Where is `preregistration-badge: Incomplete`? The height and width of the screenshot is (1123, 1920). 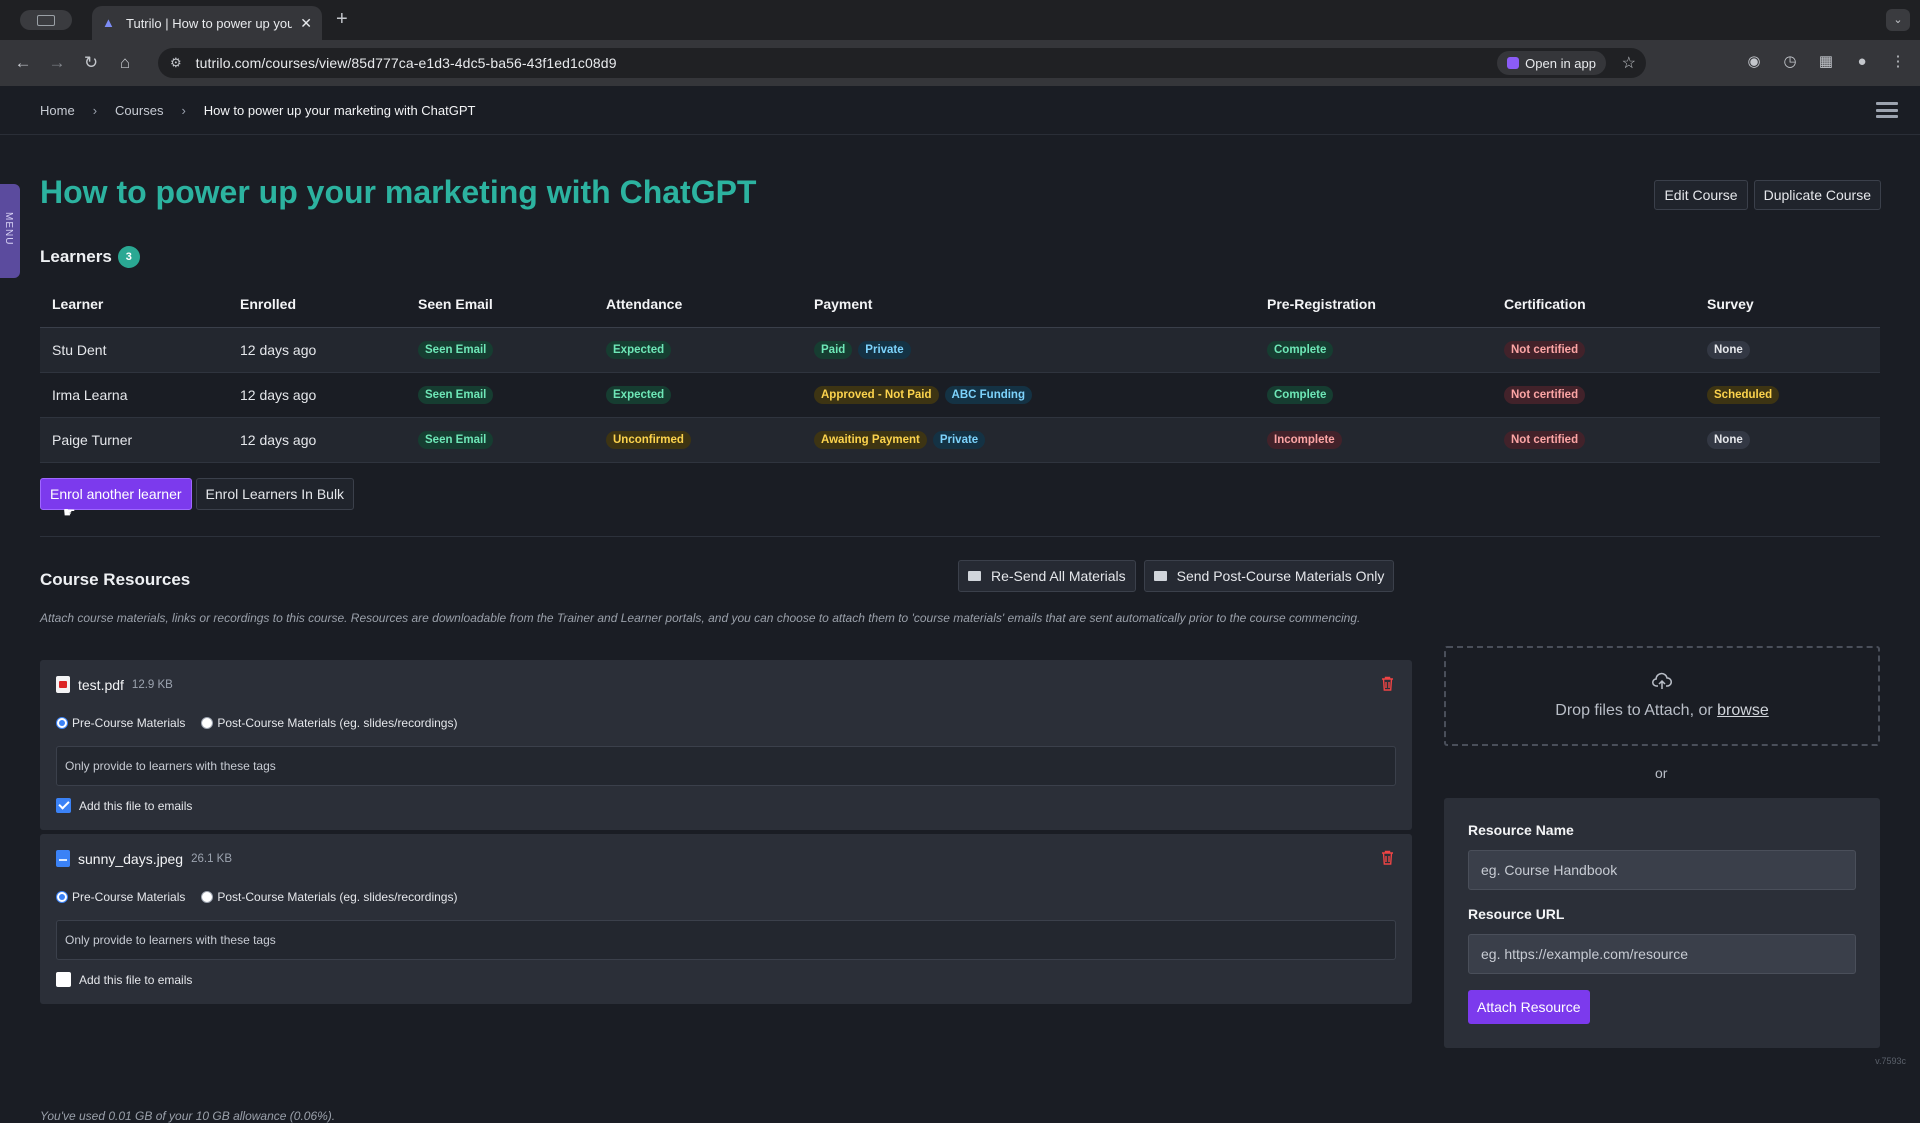
preregistration-badge: Incomplete is located at coordinates (1304, 440).